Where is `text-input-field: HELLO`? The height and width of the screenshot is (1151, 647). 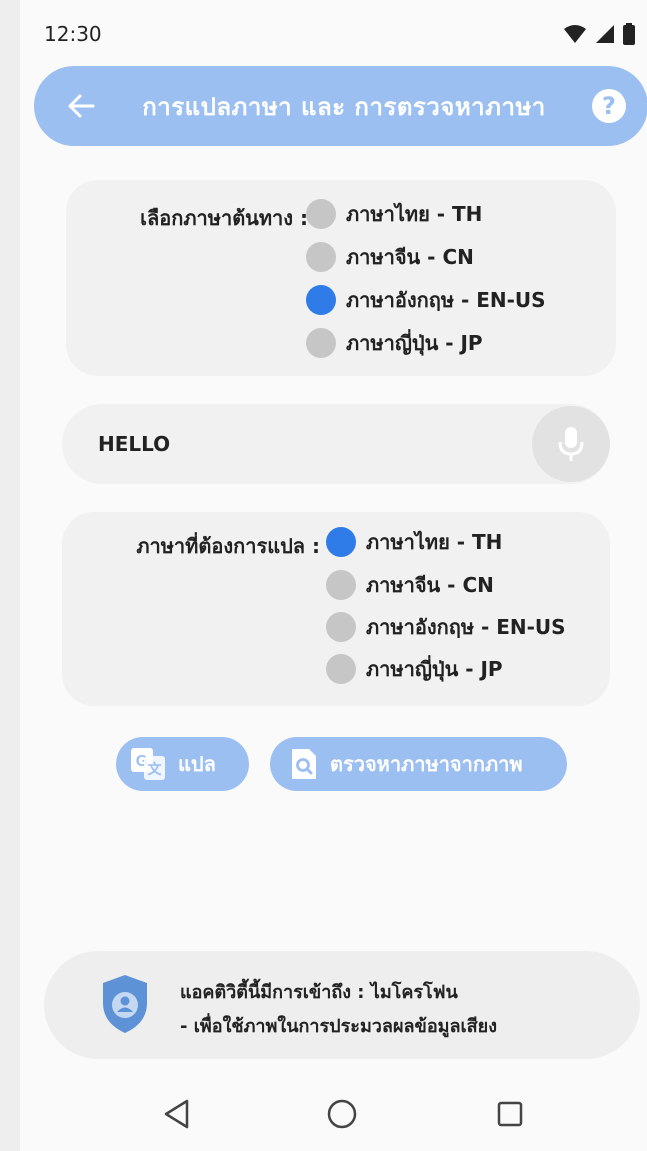
text-input-field: HELLO is located at coordinates (336, 444).